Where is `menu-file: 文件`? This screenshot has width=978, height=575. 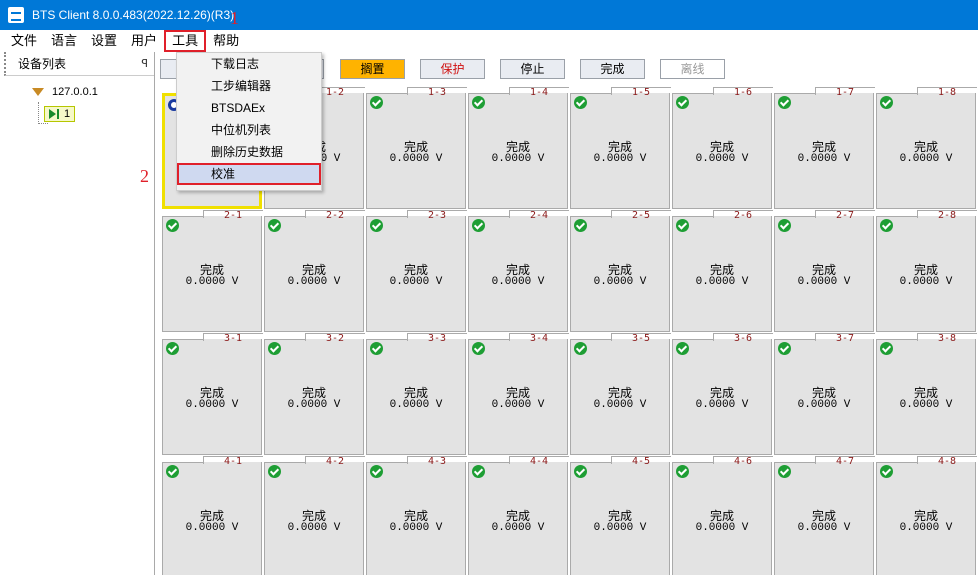
menu-file: 文件 is located at coordinates (24, 41).